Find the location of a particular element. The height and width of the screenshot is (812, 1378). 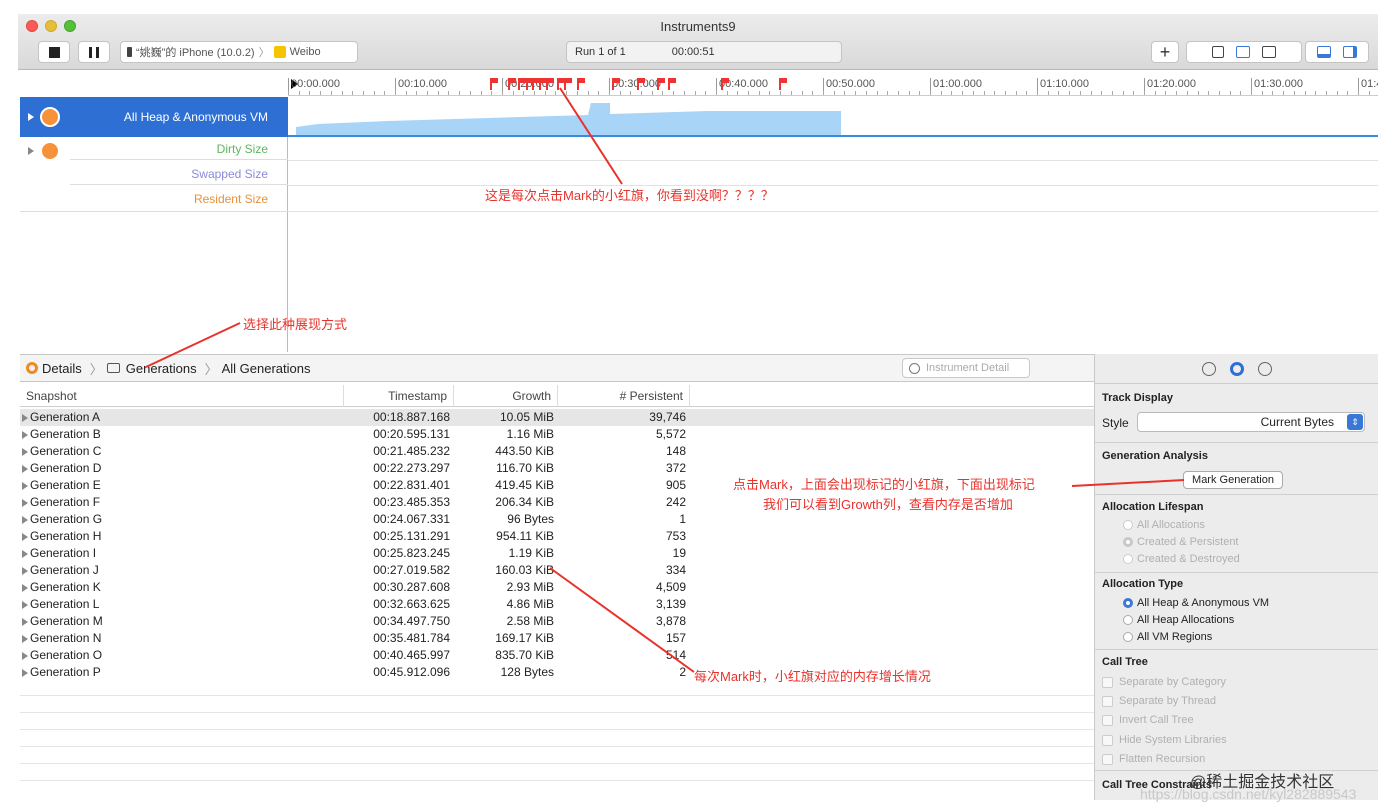

view-mode-group is located at coordinates (1244, 52).